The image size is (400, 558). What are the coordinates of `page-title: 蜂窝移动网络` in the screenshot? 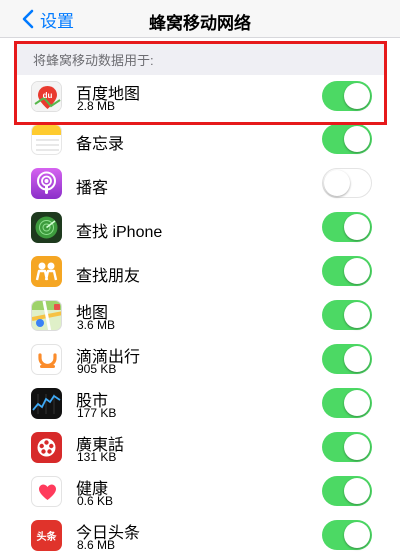 It's located at (200, 23).